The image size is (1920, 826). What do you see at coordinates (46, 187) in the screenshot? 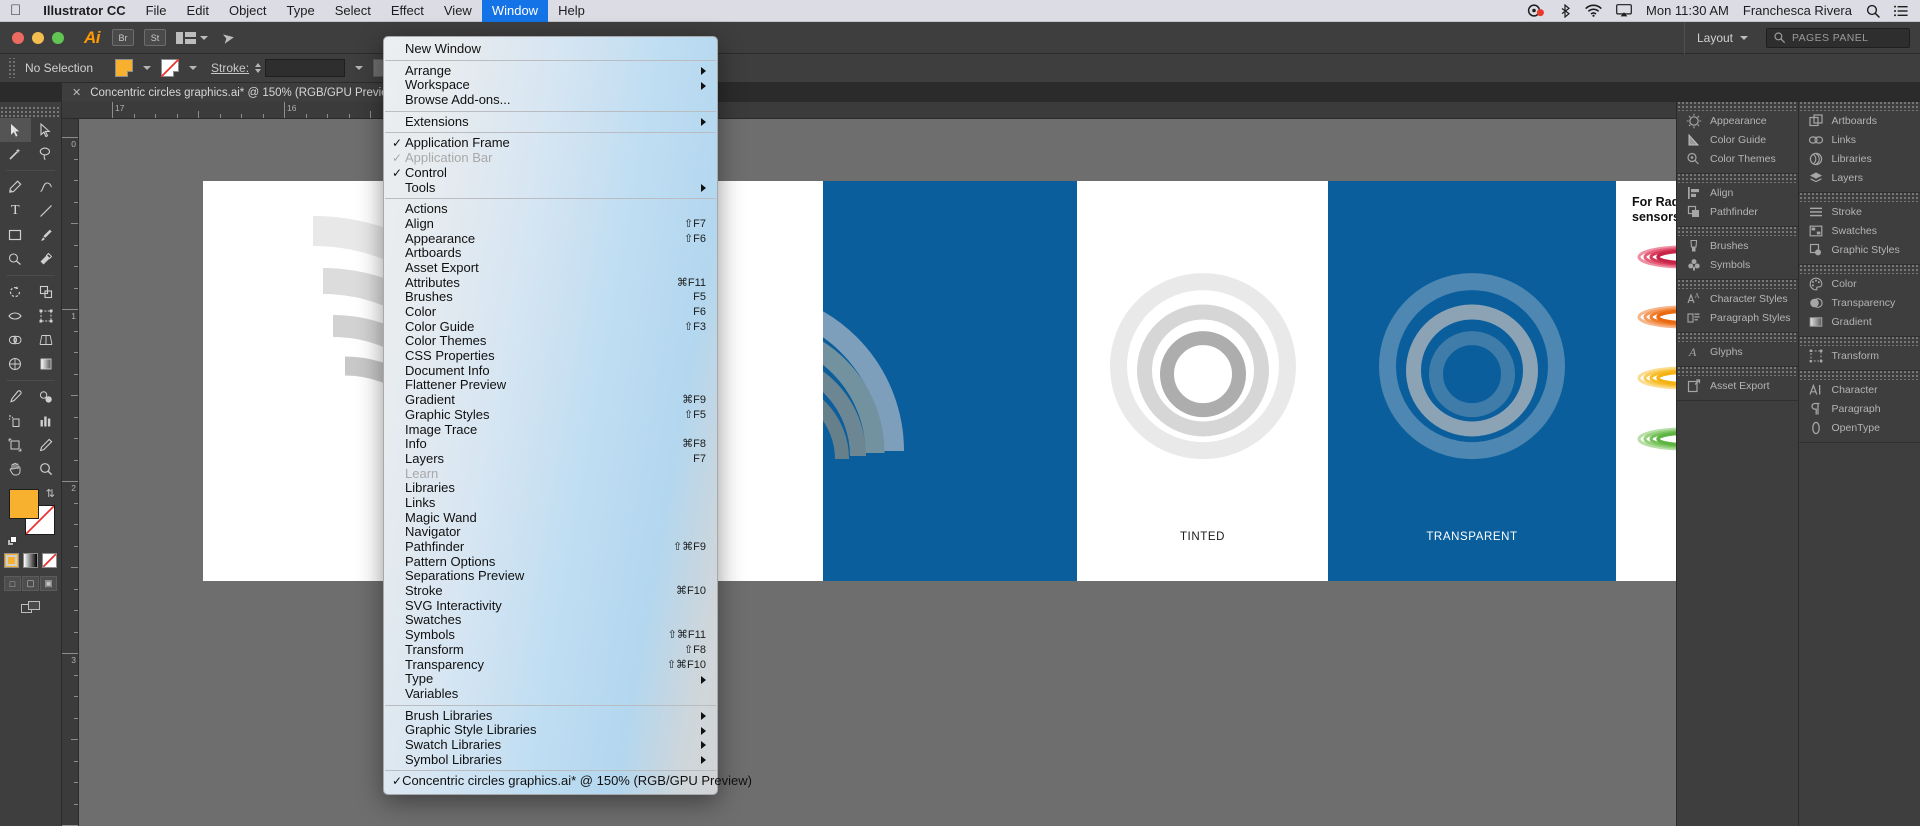
I see `curvature-tool` at bounding box center [46, 187].